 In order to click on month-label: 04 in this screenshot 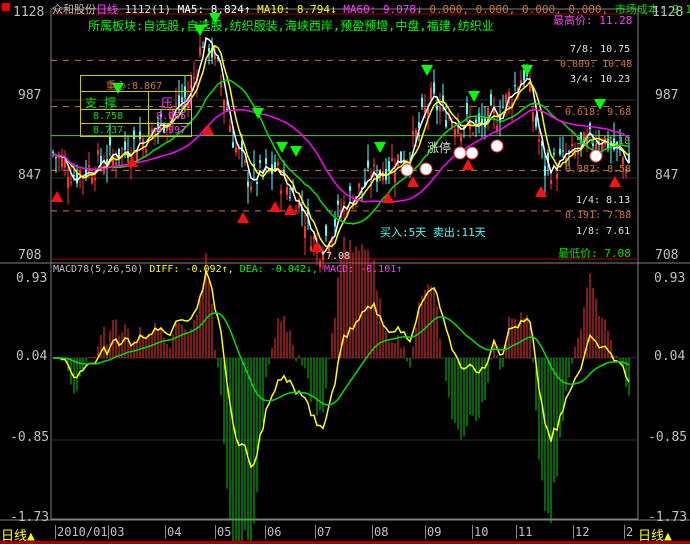, I will do `click(173, 532)`.